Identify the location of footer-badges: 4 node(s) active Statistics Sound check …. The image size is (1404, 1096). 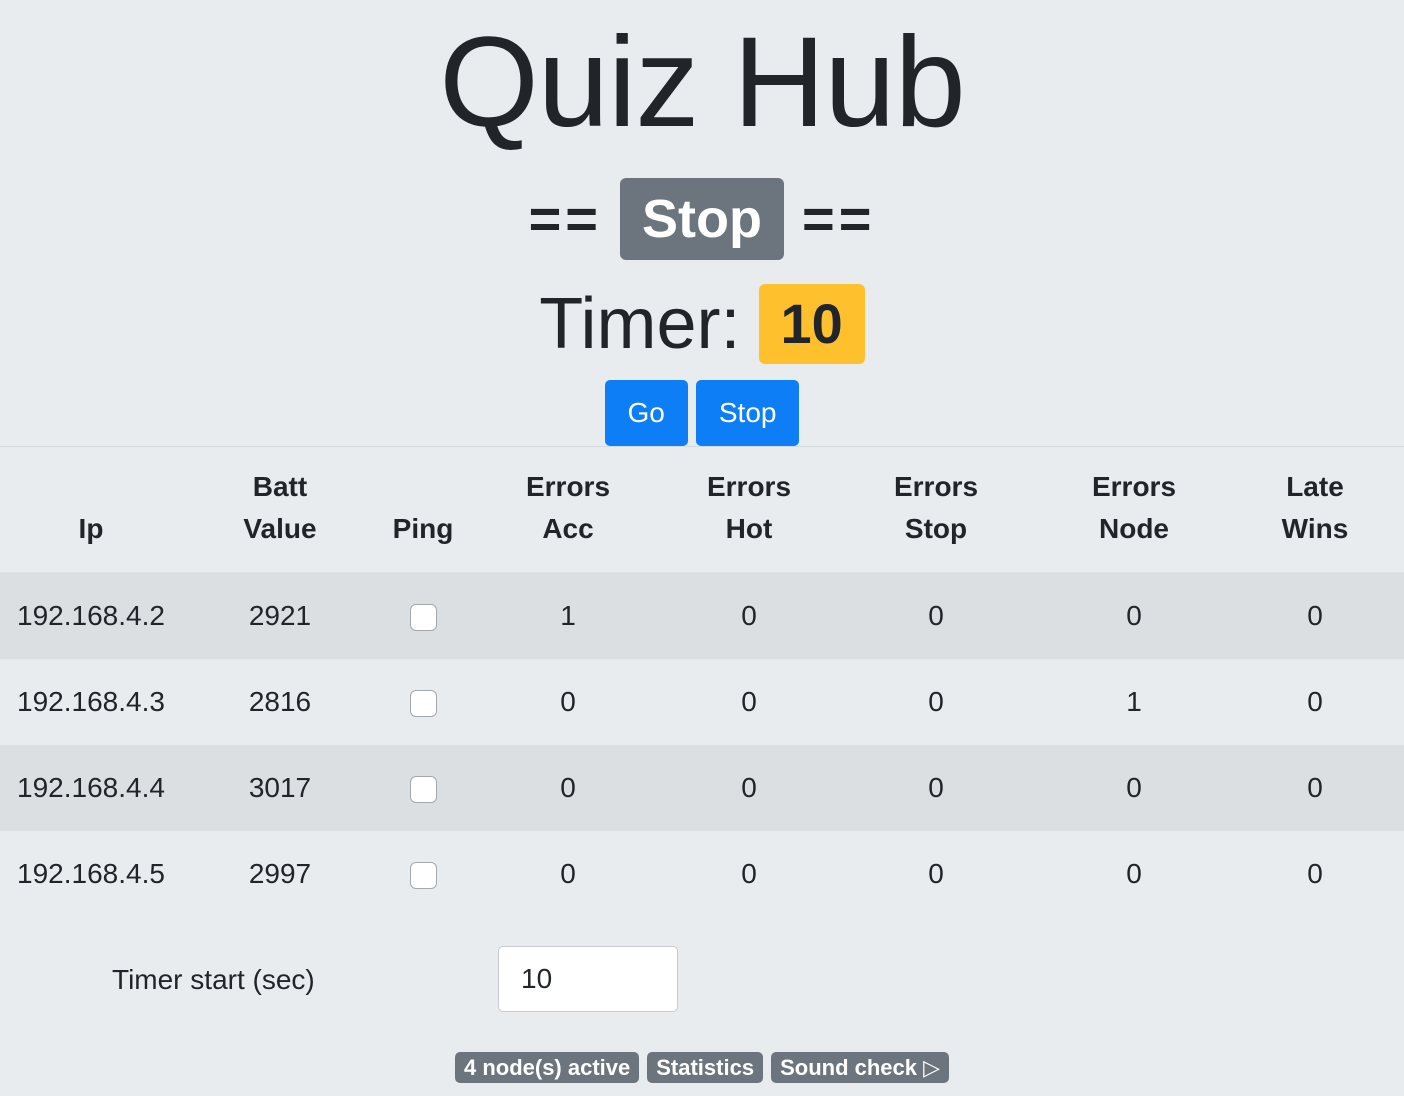
(702, 1067).